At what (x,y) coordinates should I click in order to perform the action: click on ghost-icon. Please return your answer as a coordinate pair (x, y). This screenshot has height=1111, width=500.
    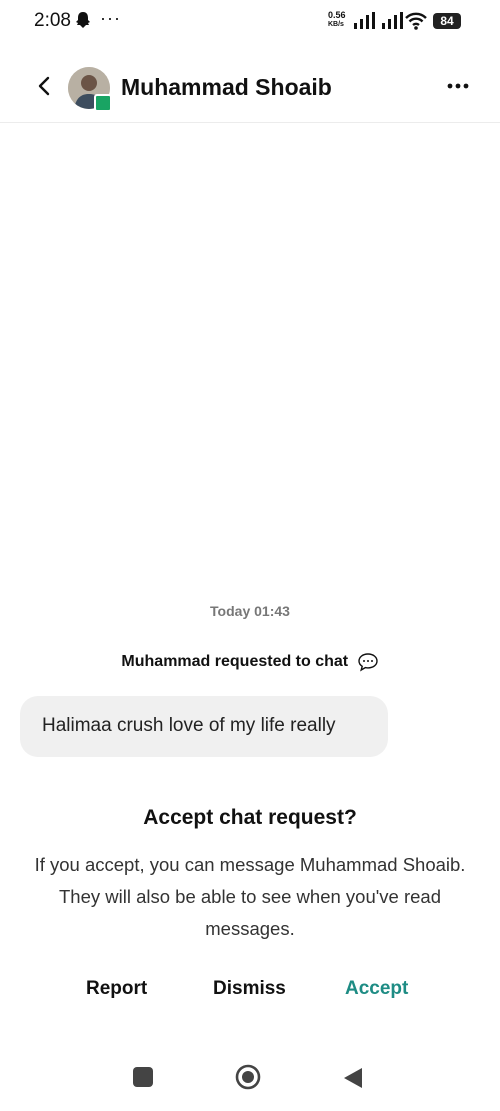
    Looking at the image, I should click on (83, 20).